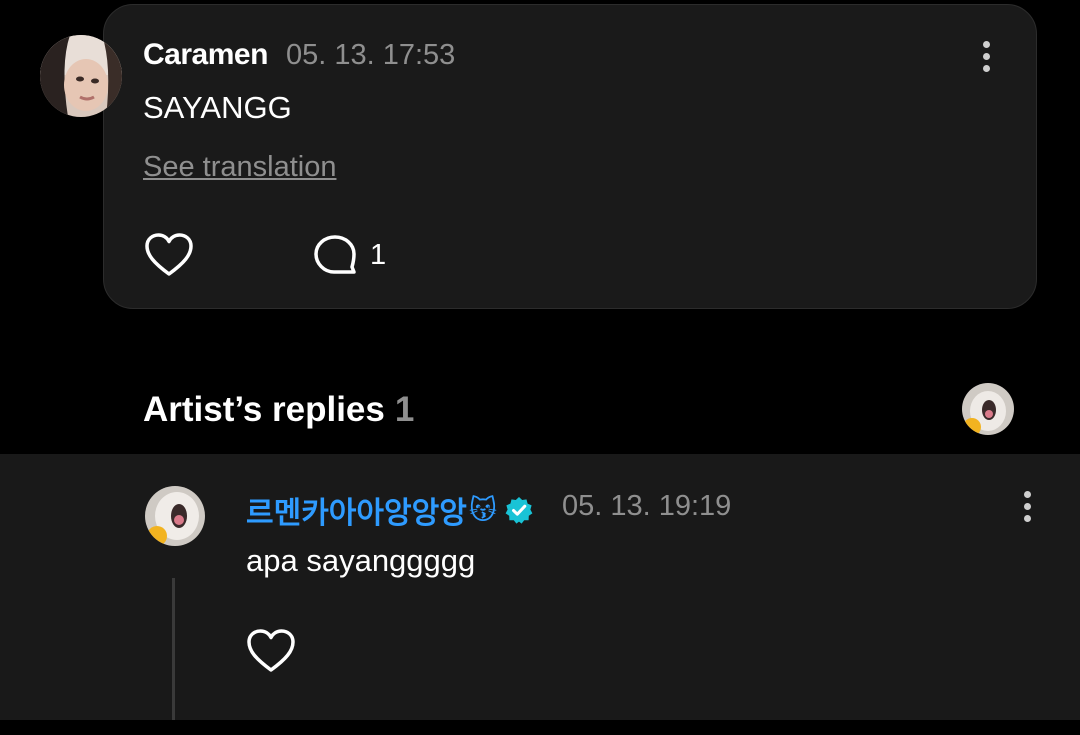  Describe the element at coordinates (1027, 506) in the screenshot. I see `reply-more-options-icon` at that location.